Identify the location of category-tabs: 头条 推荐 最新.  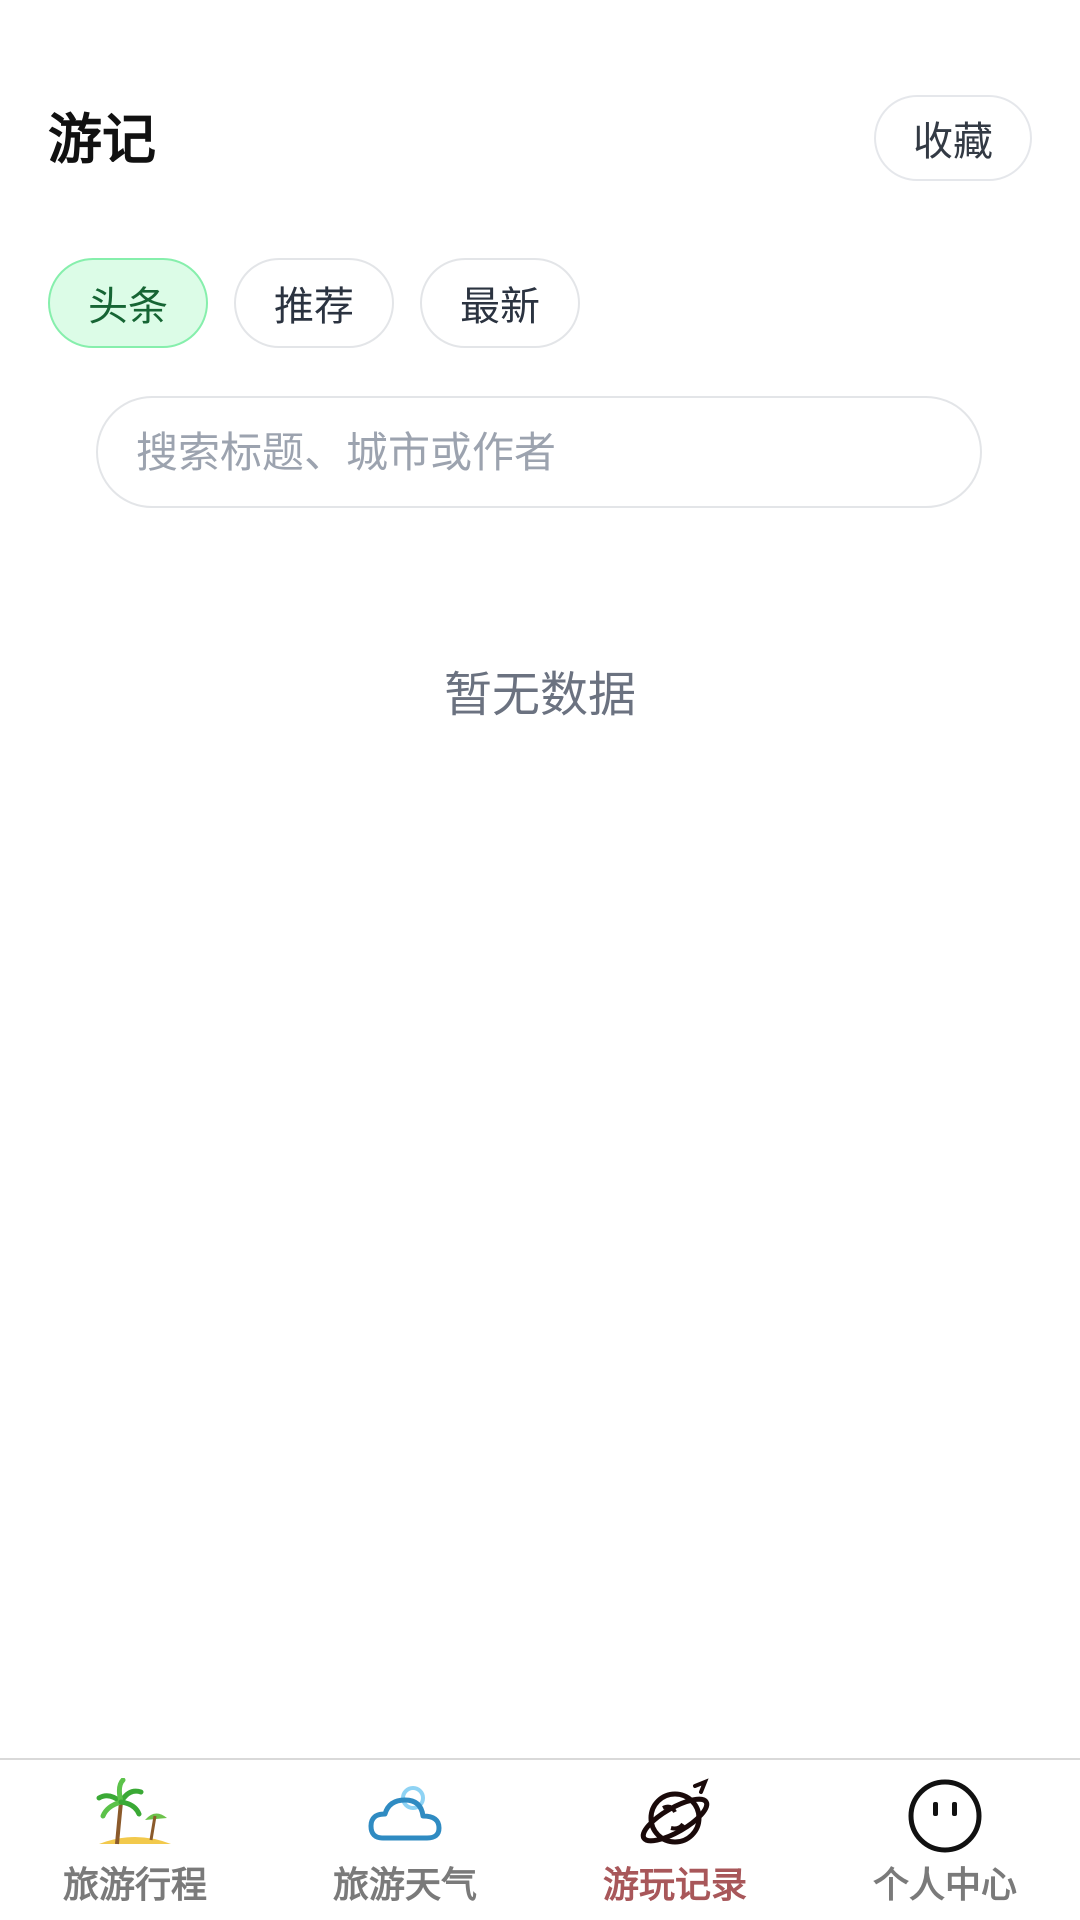
(314, 303).